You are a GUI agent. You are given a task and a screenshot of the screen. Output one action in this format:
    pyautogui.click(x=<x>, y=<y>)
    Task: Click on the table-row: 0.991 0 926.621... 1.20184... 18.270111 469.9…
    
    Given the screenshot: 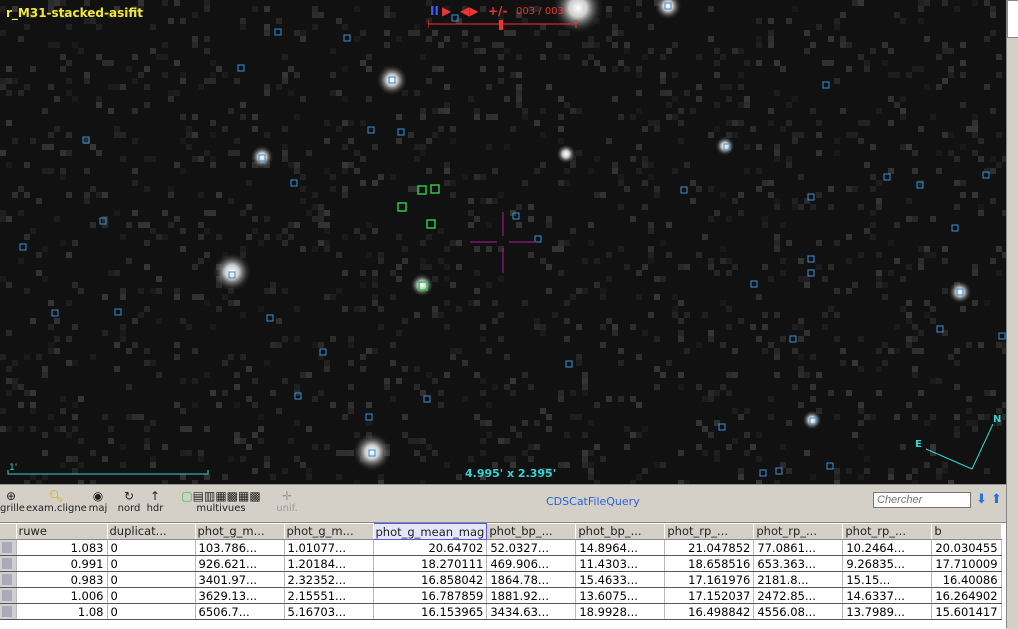 What is the action you would take?
    pyautogui.click(x=501, y=563)
    